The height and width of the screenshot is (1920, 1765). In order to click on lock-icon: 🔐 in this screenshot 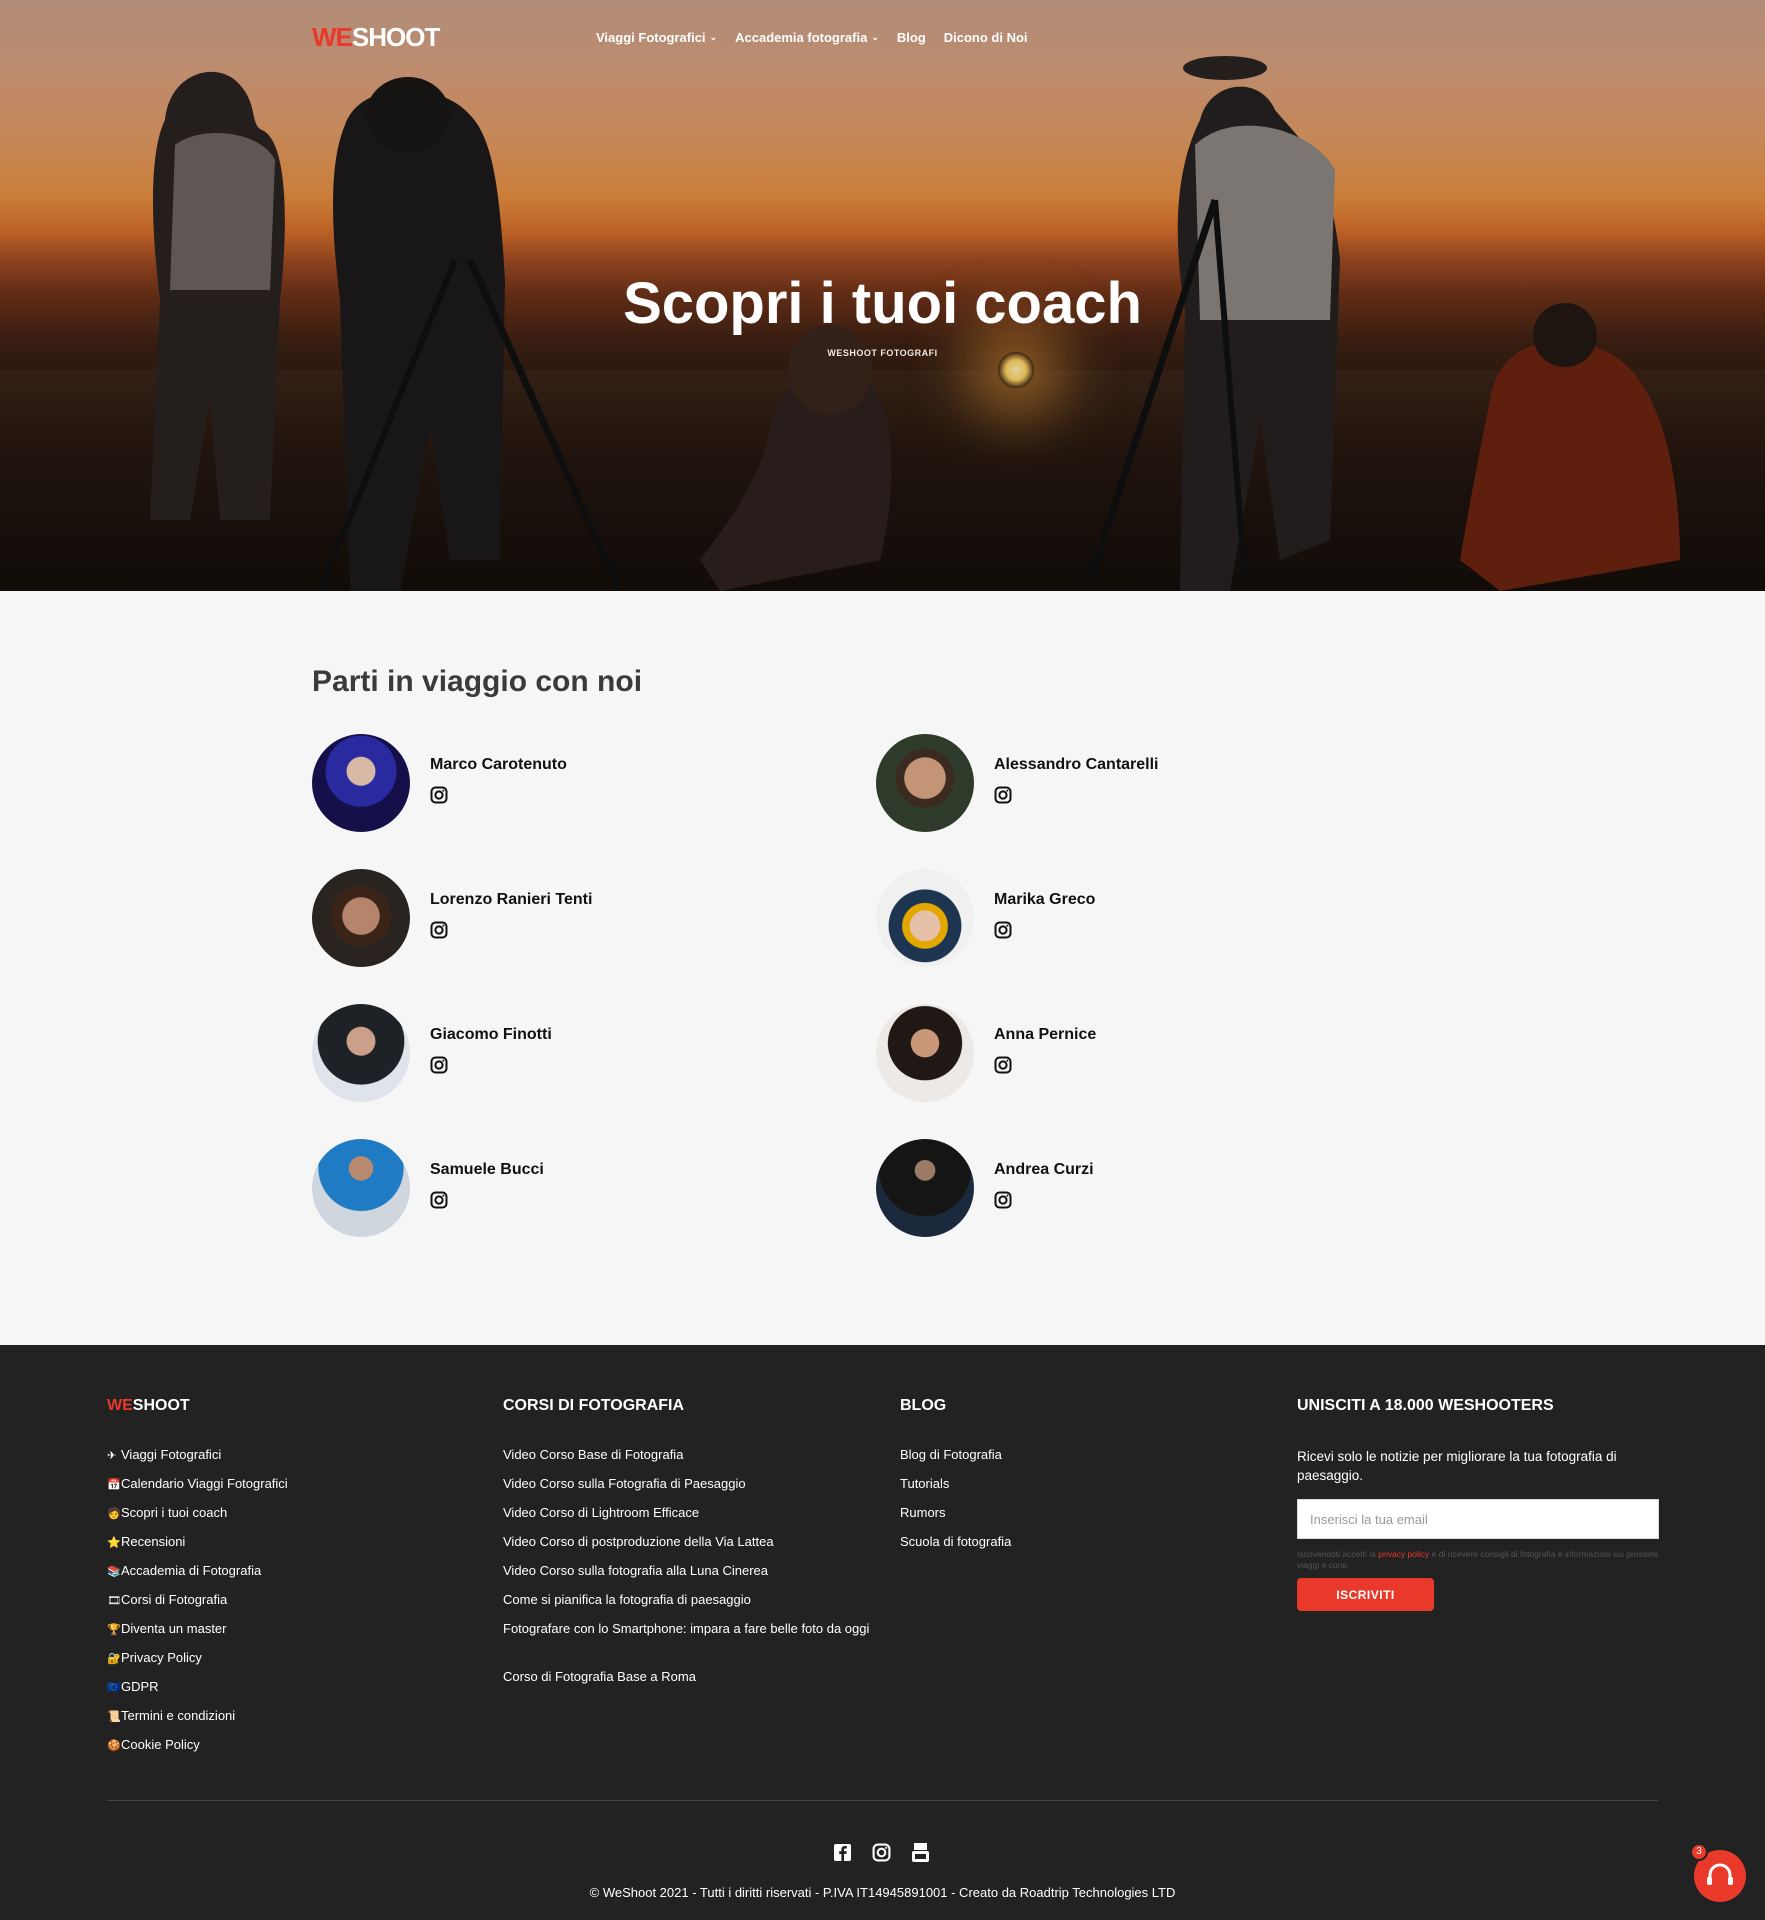, I will do `click(114, 1659)`.